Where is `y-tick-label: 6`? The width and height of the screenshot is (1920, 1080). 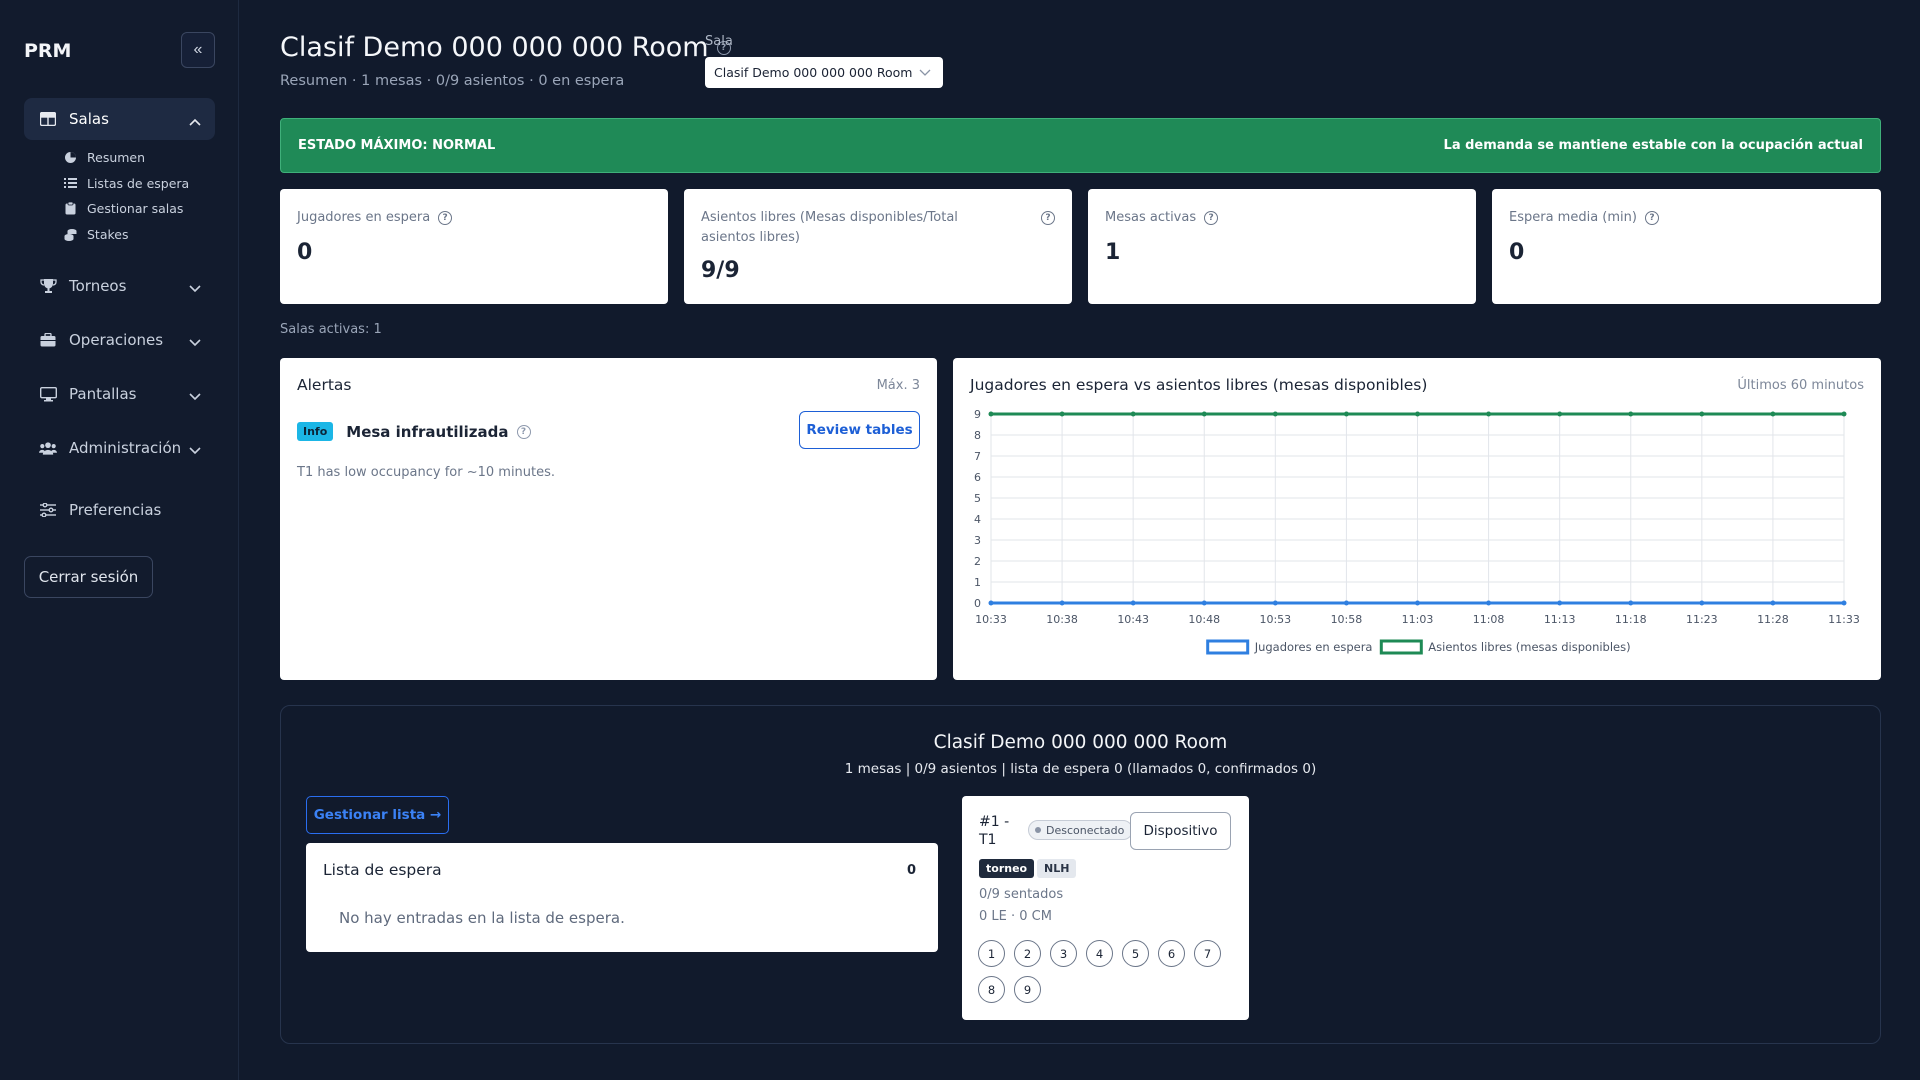 y-tick-label: 6 is located at coordinates (977, 477).